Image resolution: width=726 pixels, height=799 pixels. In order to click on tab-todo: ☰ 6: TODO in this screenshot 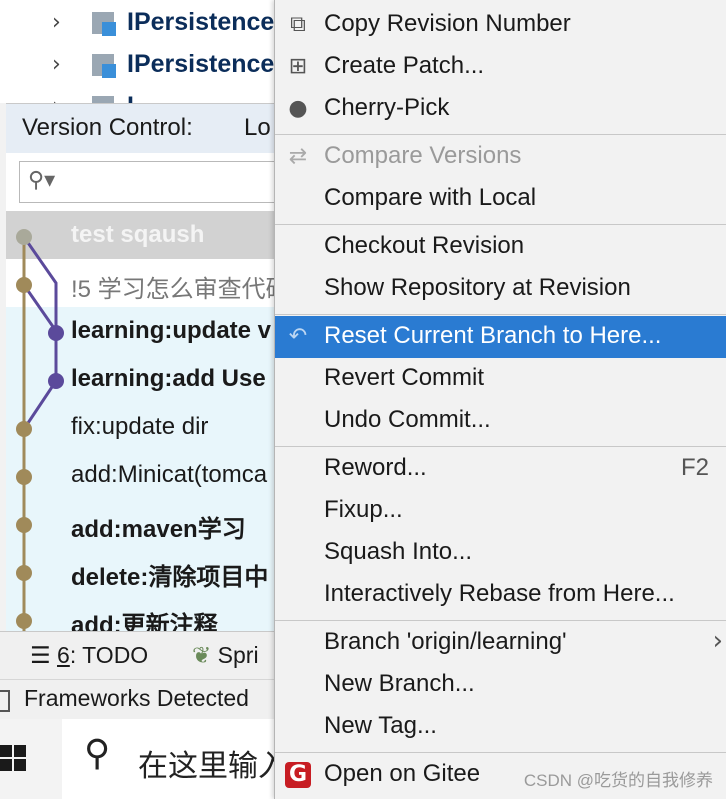, I will do `click(89, 655)`.